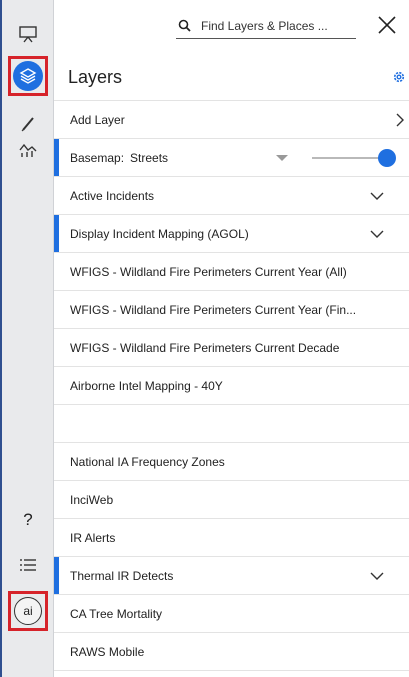 The height and width of the screenshot is (677, 409). I want to click on layer-row: RAWS Mobile, so click(231, 651).